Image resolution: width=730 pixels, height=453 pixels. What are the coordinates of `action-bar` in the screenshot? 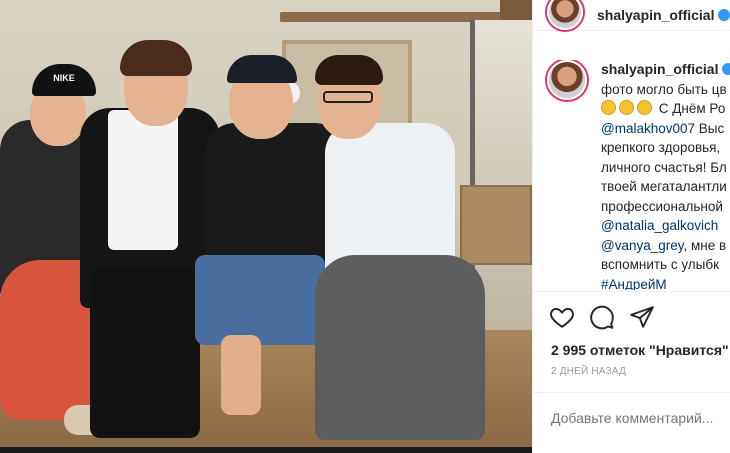 It's located at (602, 317).